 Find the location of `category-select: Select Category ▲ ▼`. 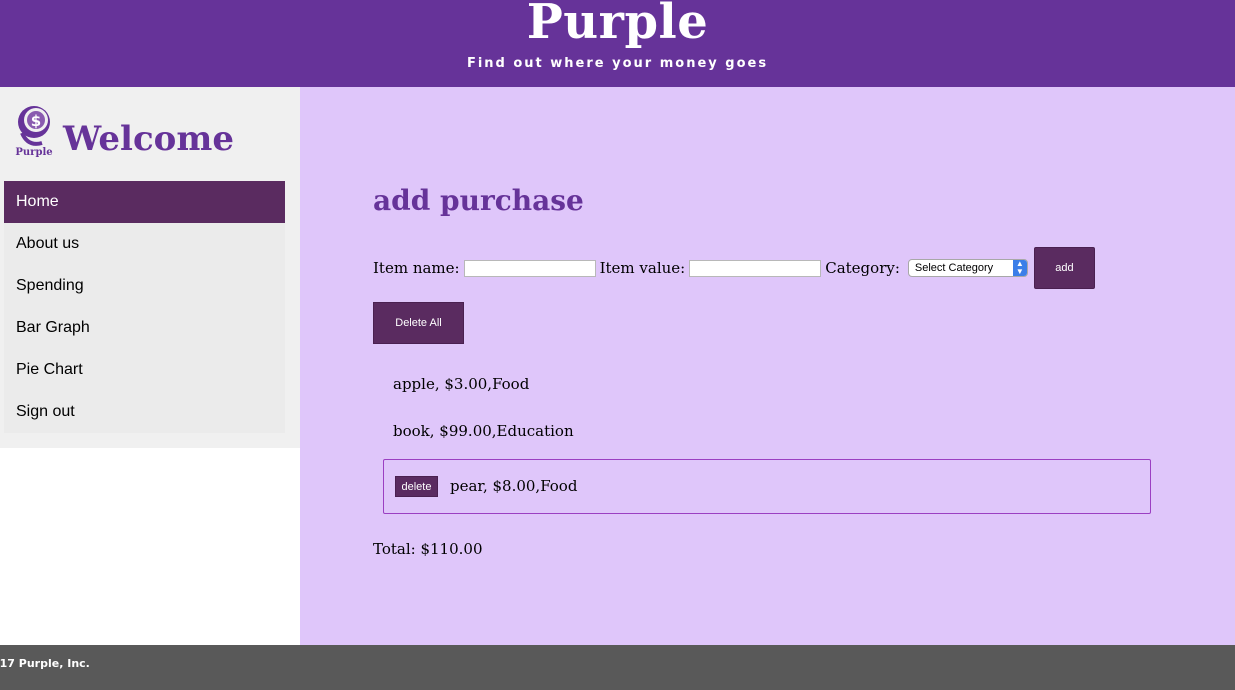

category-select: Select Category ▲ ▼ is located at coordinates (967, 268).